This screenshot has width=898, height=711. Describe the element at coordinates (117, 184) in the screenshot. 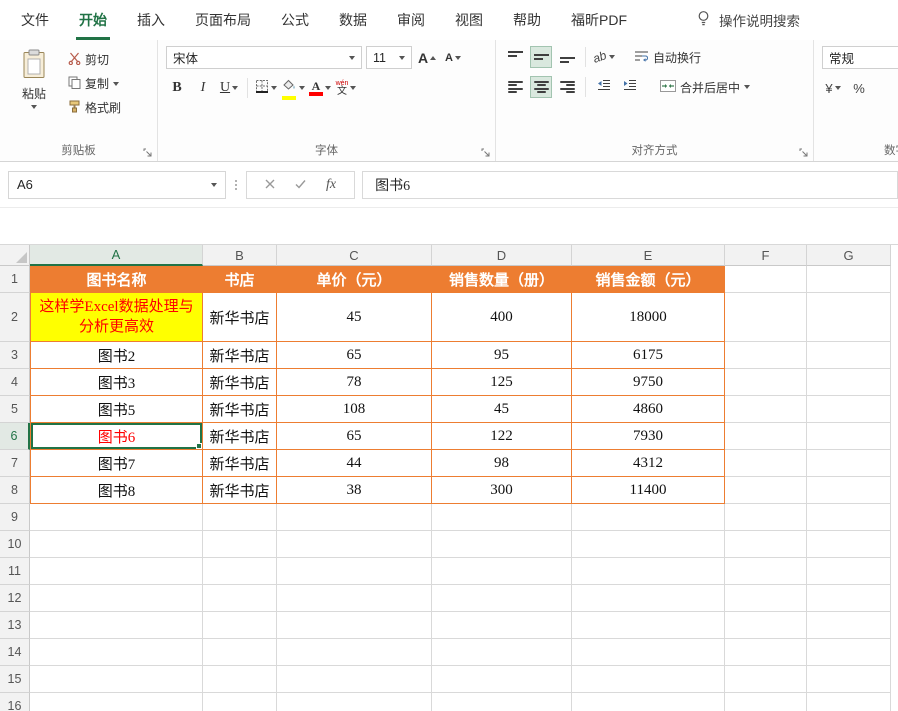

I see `name-box: A6` at that location.